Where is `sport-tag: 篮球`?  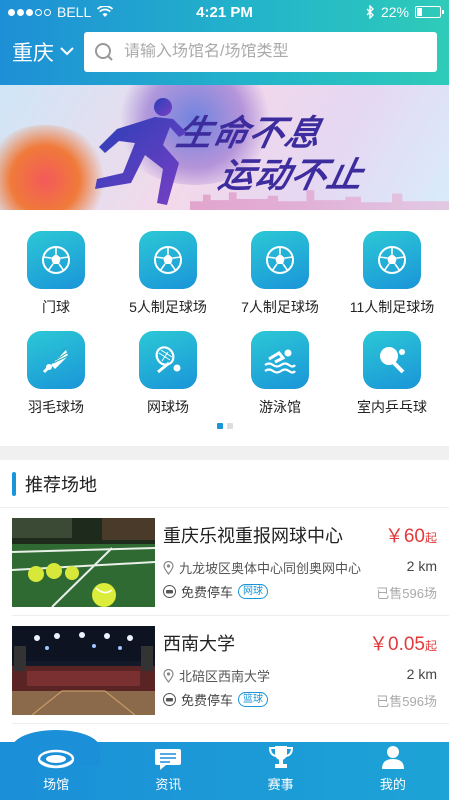
sport-tag: 篮球 is located at coordinates (253, 699).